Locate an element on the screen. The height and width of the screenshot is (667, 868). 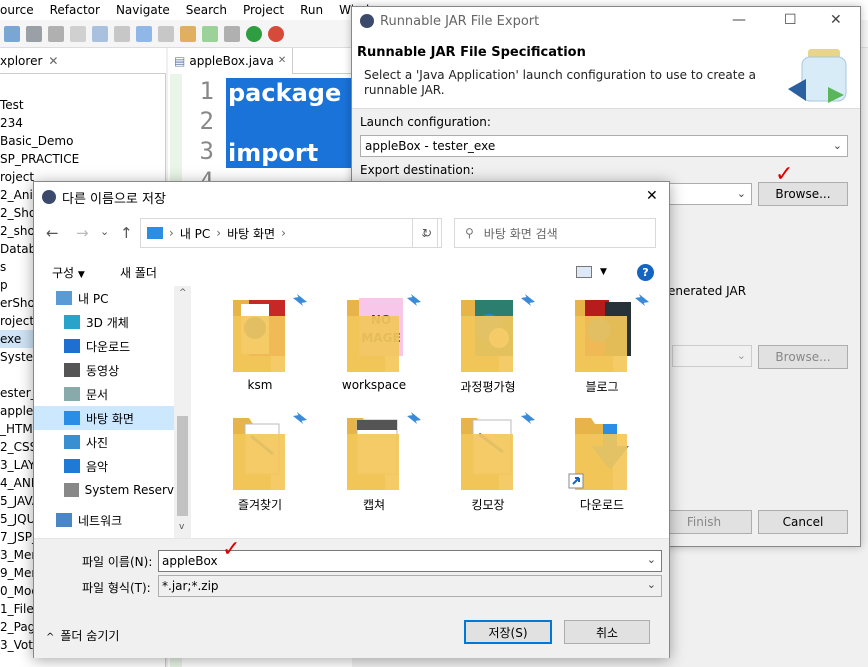
nav-item: 바탕 화면 is located at coordinates (111, 418).